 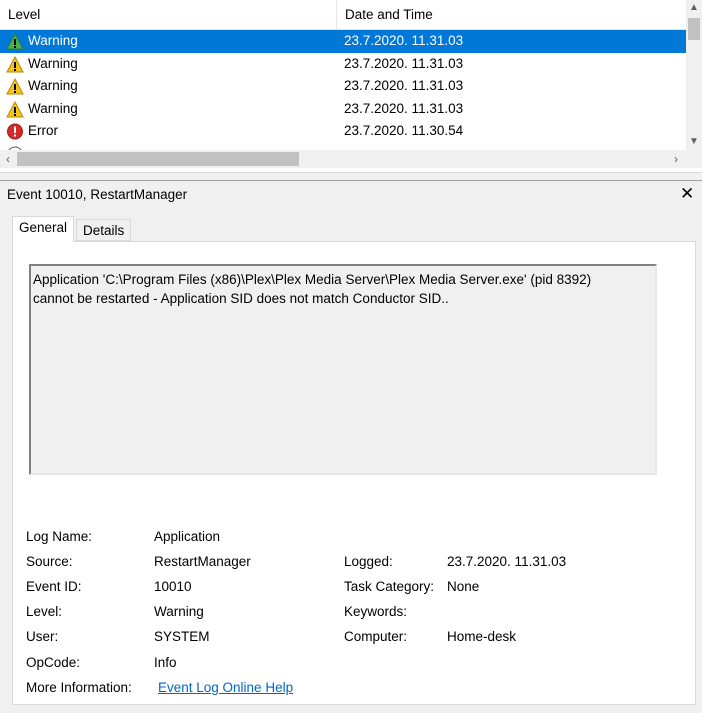 What do you see at coordinates (343, 159) in the screenshot?
I see `horizontal-scrollbar: ‹ ›` at bounding box center [343, 159].